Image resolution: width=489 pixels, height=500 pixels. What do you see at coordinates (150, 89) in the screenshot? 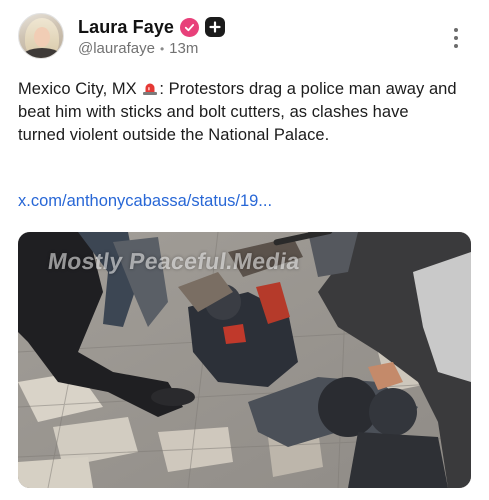
I see `rotating-light-icon` at bounding box center [150, 89].